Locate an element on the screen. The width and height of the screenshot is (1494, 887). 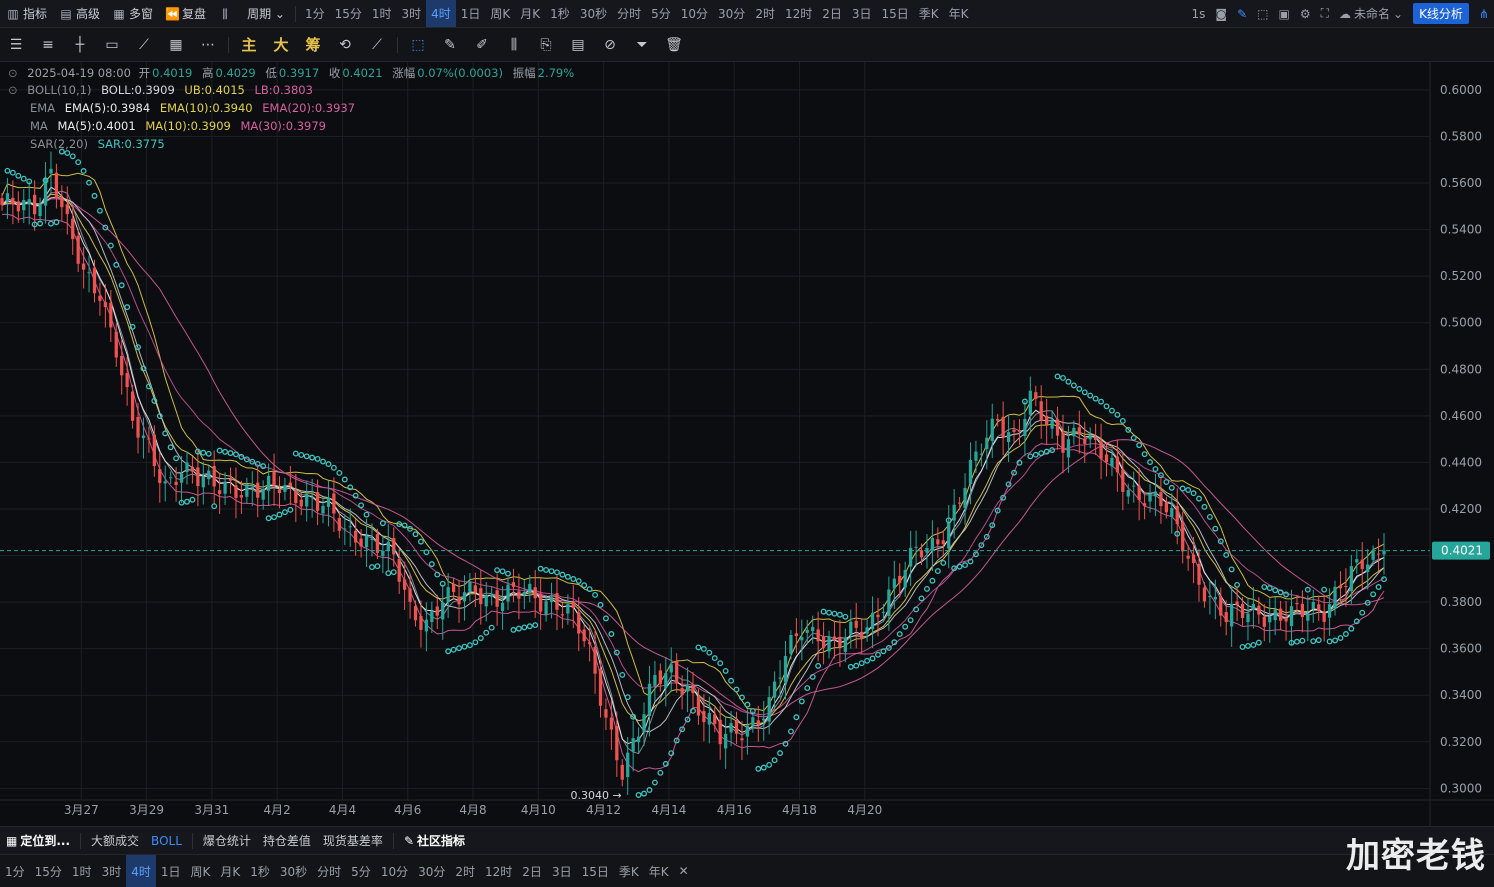
big-trade-button: 大额成交 is located at coordinates (115, 840).